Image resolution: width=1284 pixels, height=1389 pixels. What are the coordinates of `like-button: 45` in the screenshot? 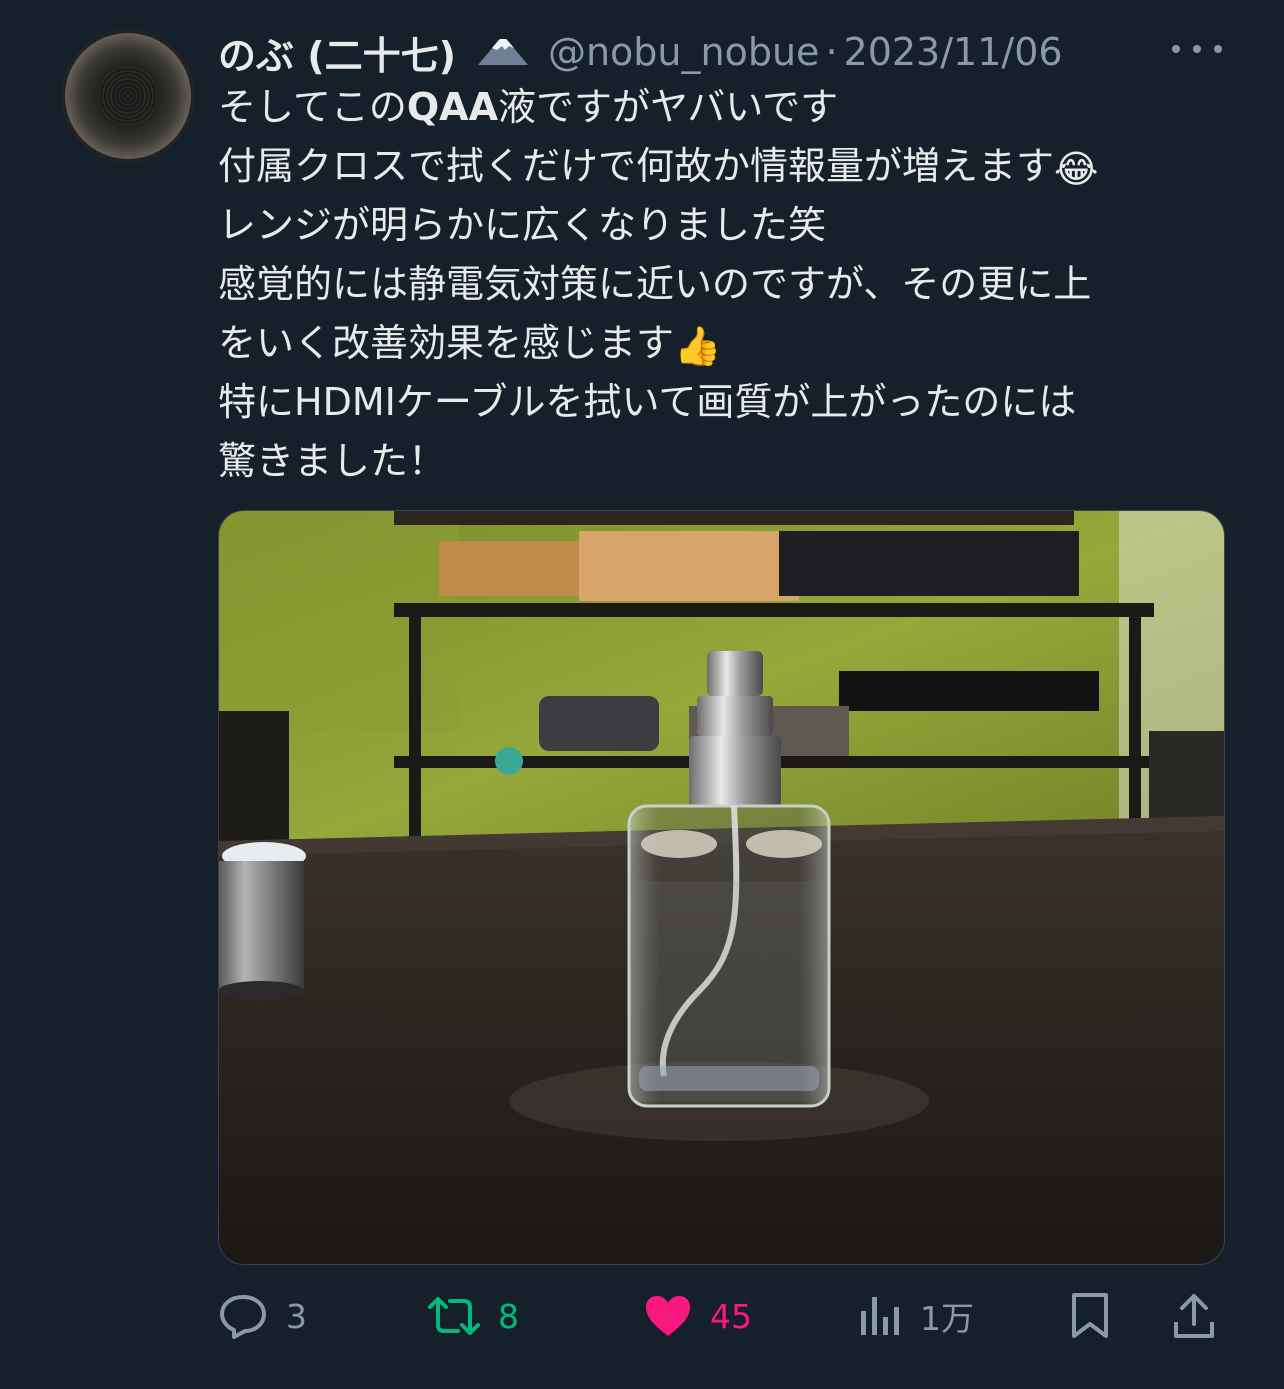 It's located at (698, 1316).